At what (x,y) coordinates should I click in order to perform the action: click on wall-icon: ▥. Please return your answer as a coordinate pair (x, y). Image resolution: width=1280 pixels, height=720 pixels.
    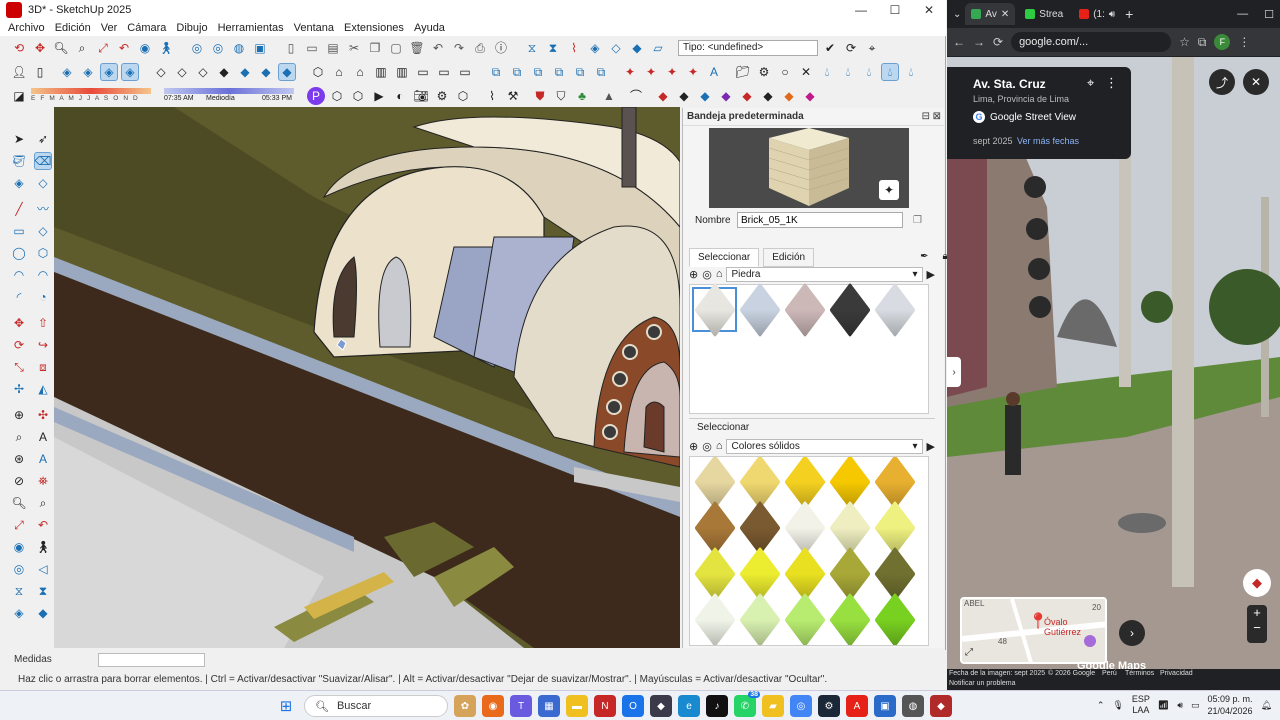
    Looking at the image, I should click on (381, 72).